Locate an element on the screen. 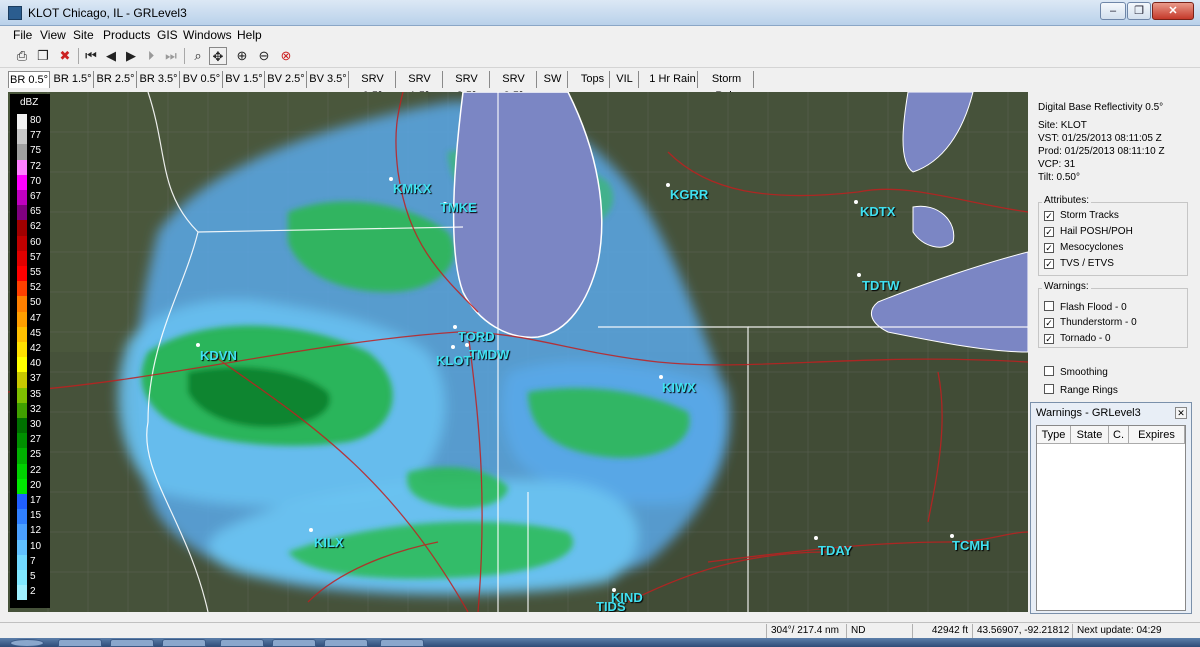  site-label-tids: TIDS is located at coordinates (611, 605).